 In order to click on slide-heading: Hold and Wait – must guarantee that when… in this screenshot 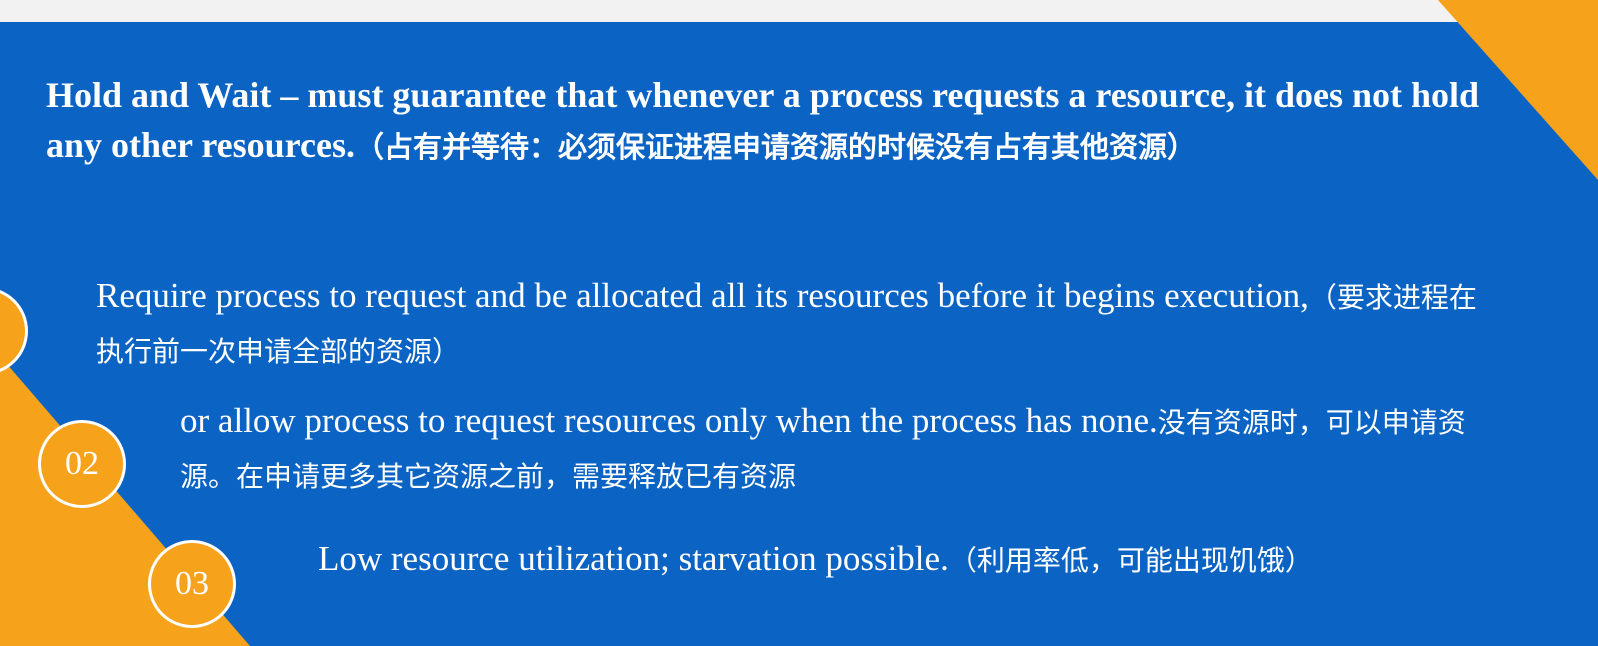, I will do `click(766, 121)`.